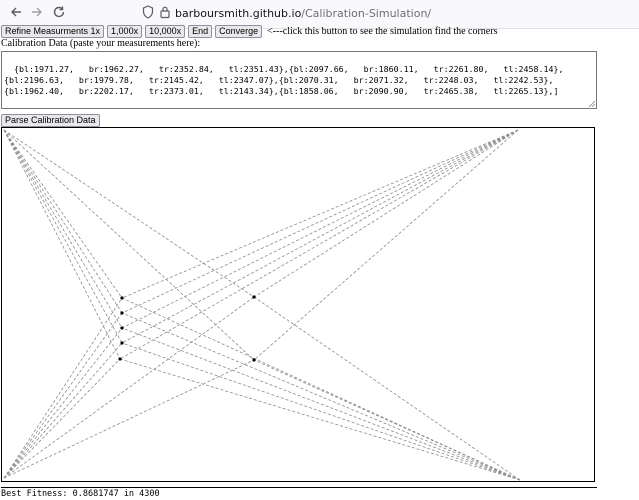  Describe the element at coordinates (239, 31) in the screenshot. I see `converge-button: Converge` at that location.